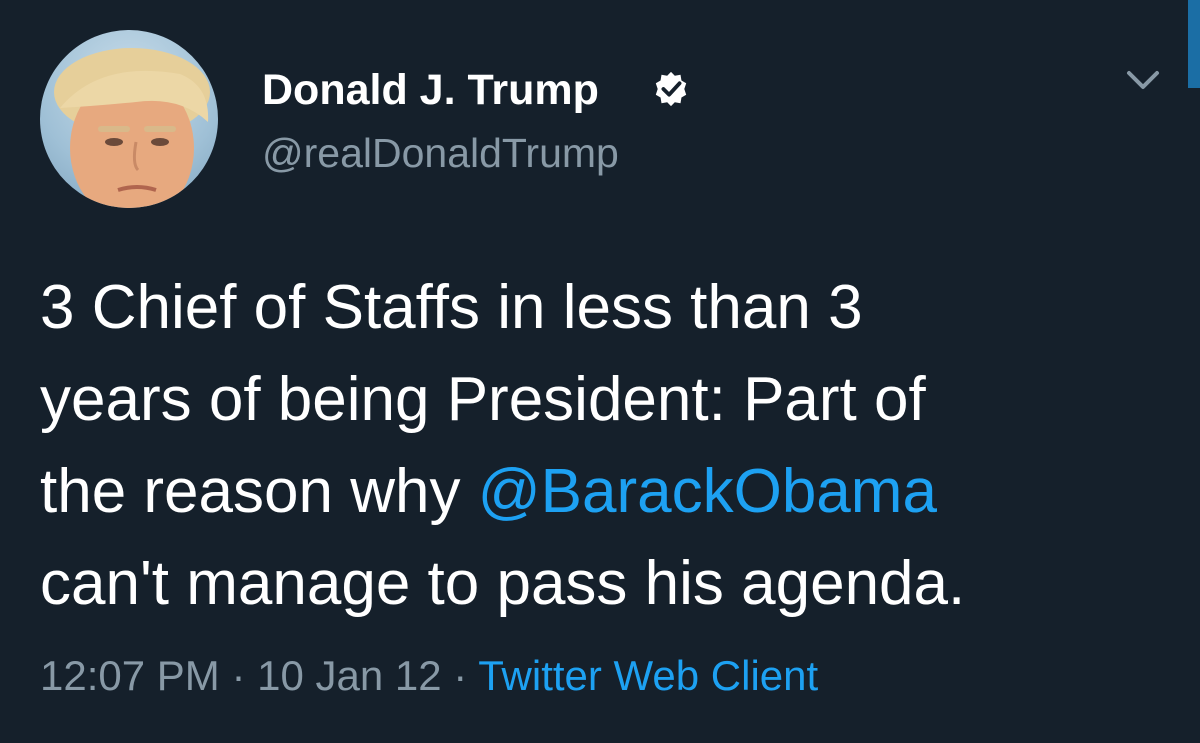  I want to click on tweet-line-4: can't manage to pass his agenda., so click(503, 583).